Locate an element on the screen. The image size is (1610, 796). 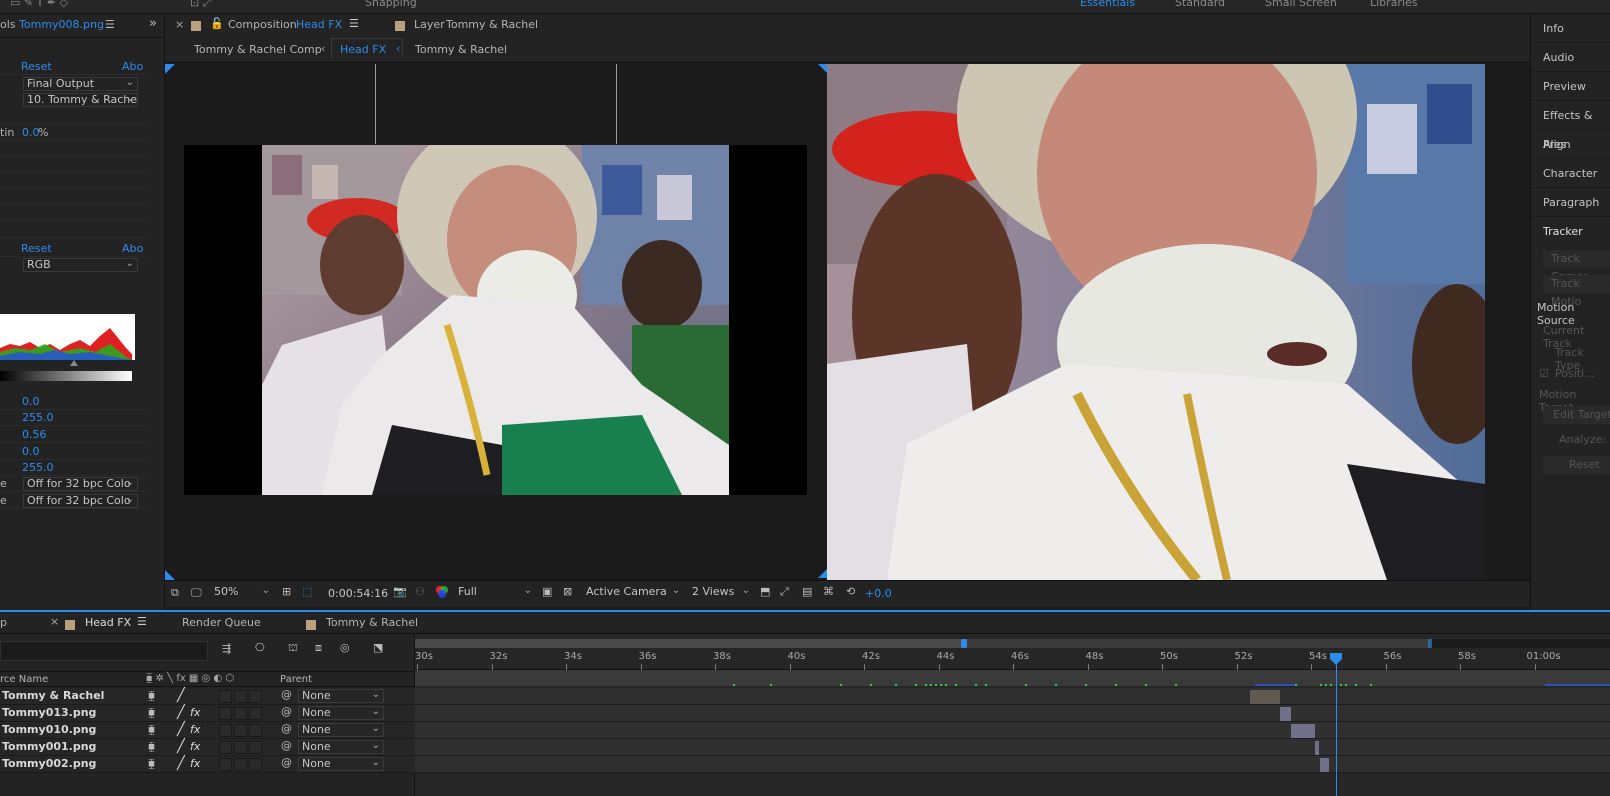
effect-controls-tab: ols Tommy008.png ☰ » is located at coordinates (82, 27).